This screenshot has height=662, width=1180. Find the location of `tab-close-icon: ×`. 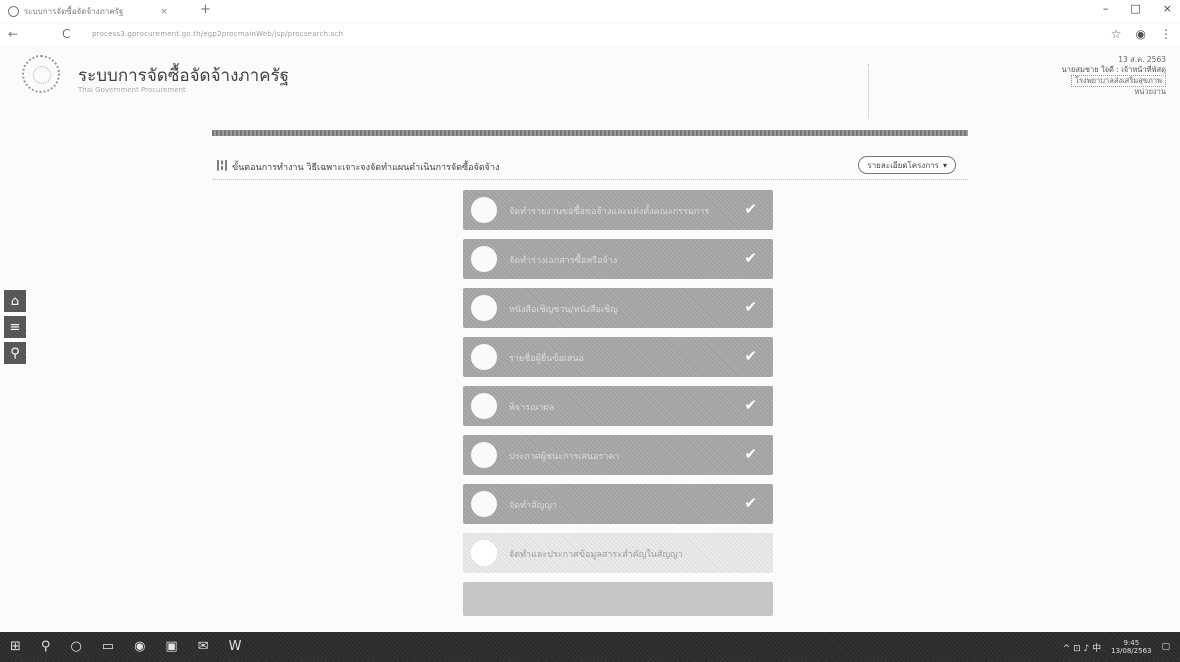

tab-close-icon: × is located at coordinates (164, 12).